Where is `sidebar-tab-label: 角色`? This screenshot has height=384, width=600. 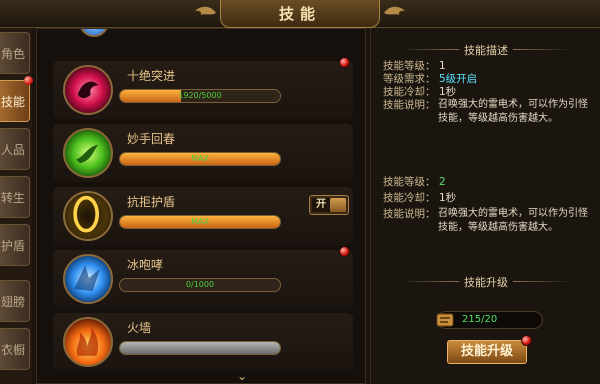 sidebar-tab-label: 角色 is located at coordinates (12, 53).